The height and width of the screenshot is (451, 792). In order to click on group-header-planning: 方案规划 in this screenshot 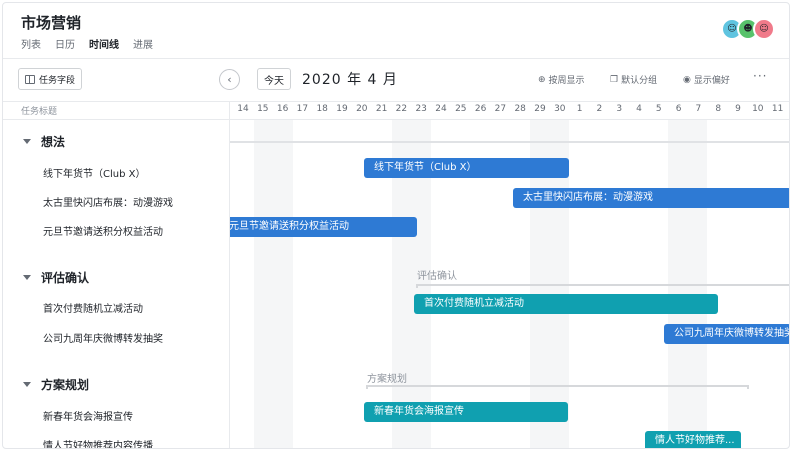, I will do `click(56, 384)`.